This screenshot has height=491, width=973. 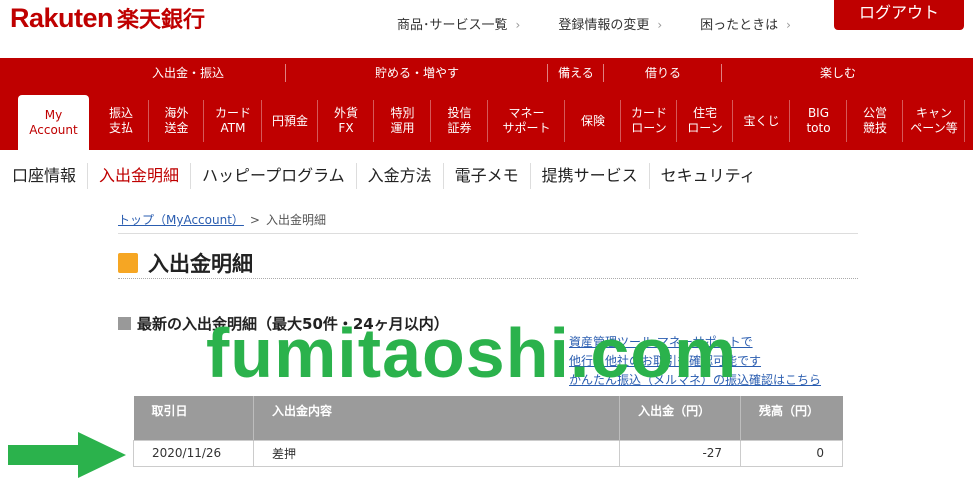 I want to click on tab-happy-program: ハッピープログラム, so click(x=274, y=176).